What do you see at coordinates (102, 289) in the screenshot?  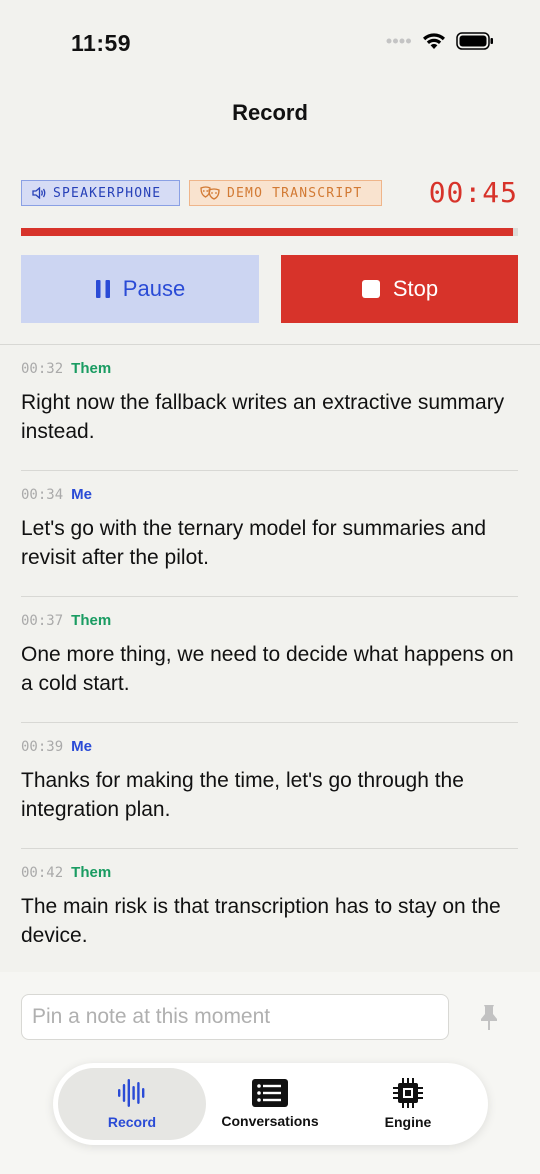 I see `pause-icon` at bounding box center [102, 289].